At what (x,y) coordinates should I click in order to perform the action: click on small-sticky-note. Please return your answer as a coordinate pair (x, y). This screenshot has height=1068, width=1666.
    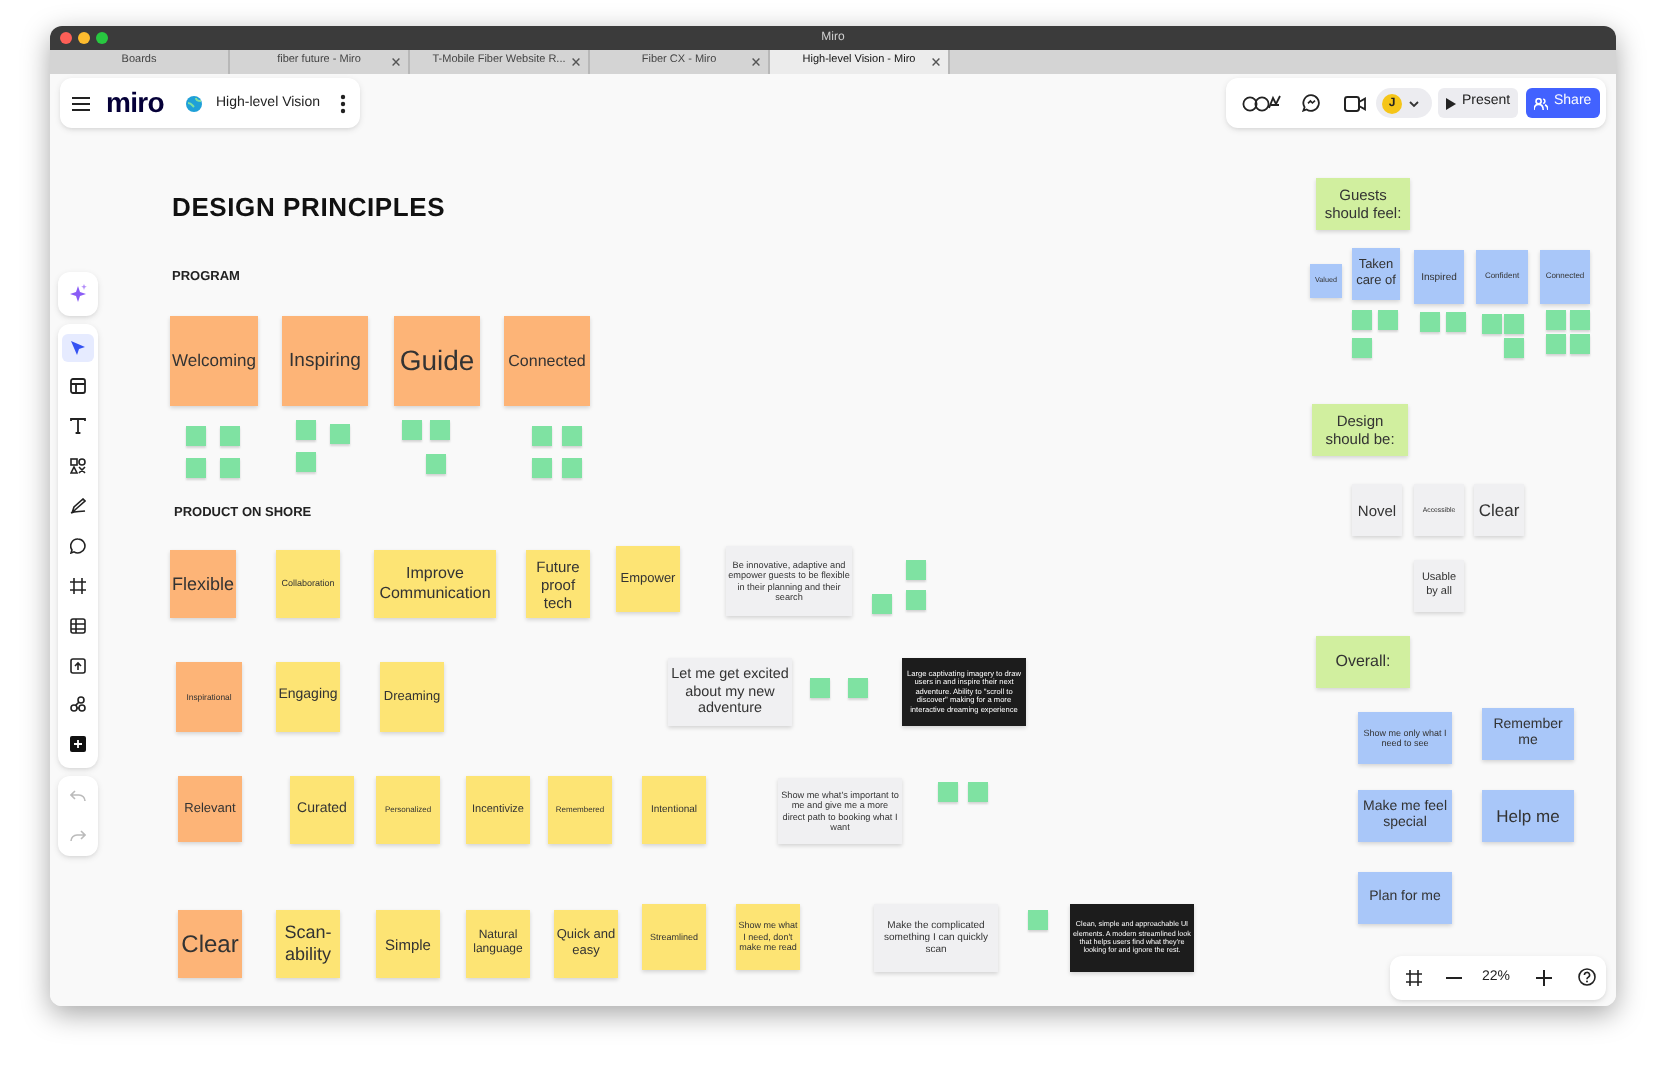
    Looking at the image, I should click on (1038, 920).